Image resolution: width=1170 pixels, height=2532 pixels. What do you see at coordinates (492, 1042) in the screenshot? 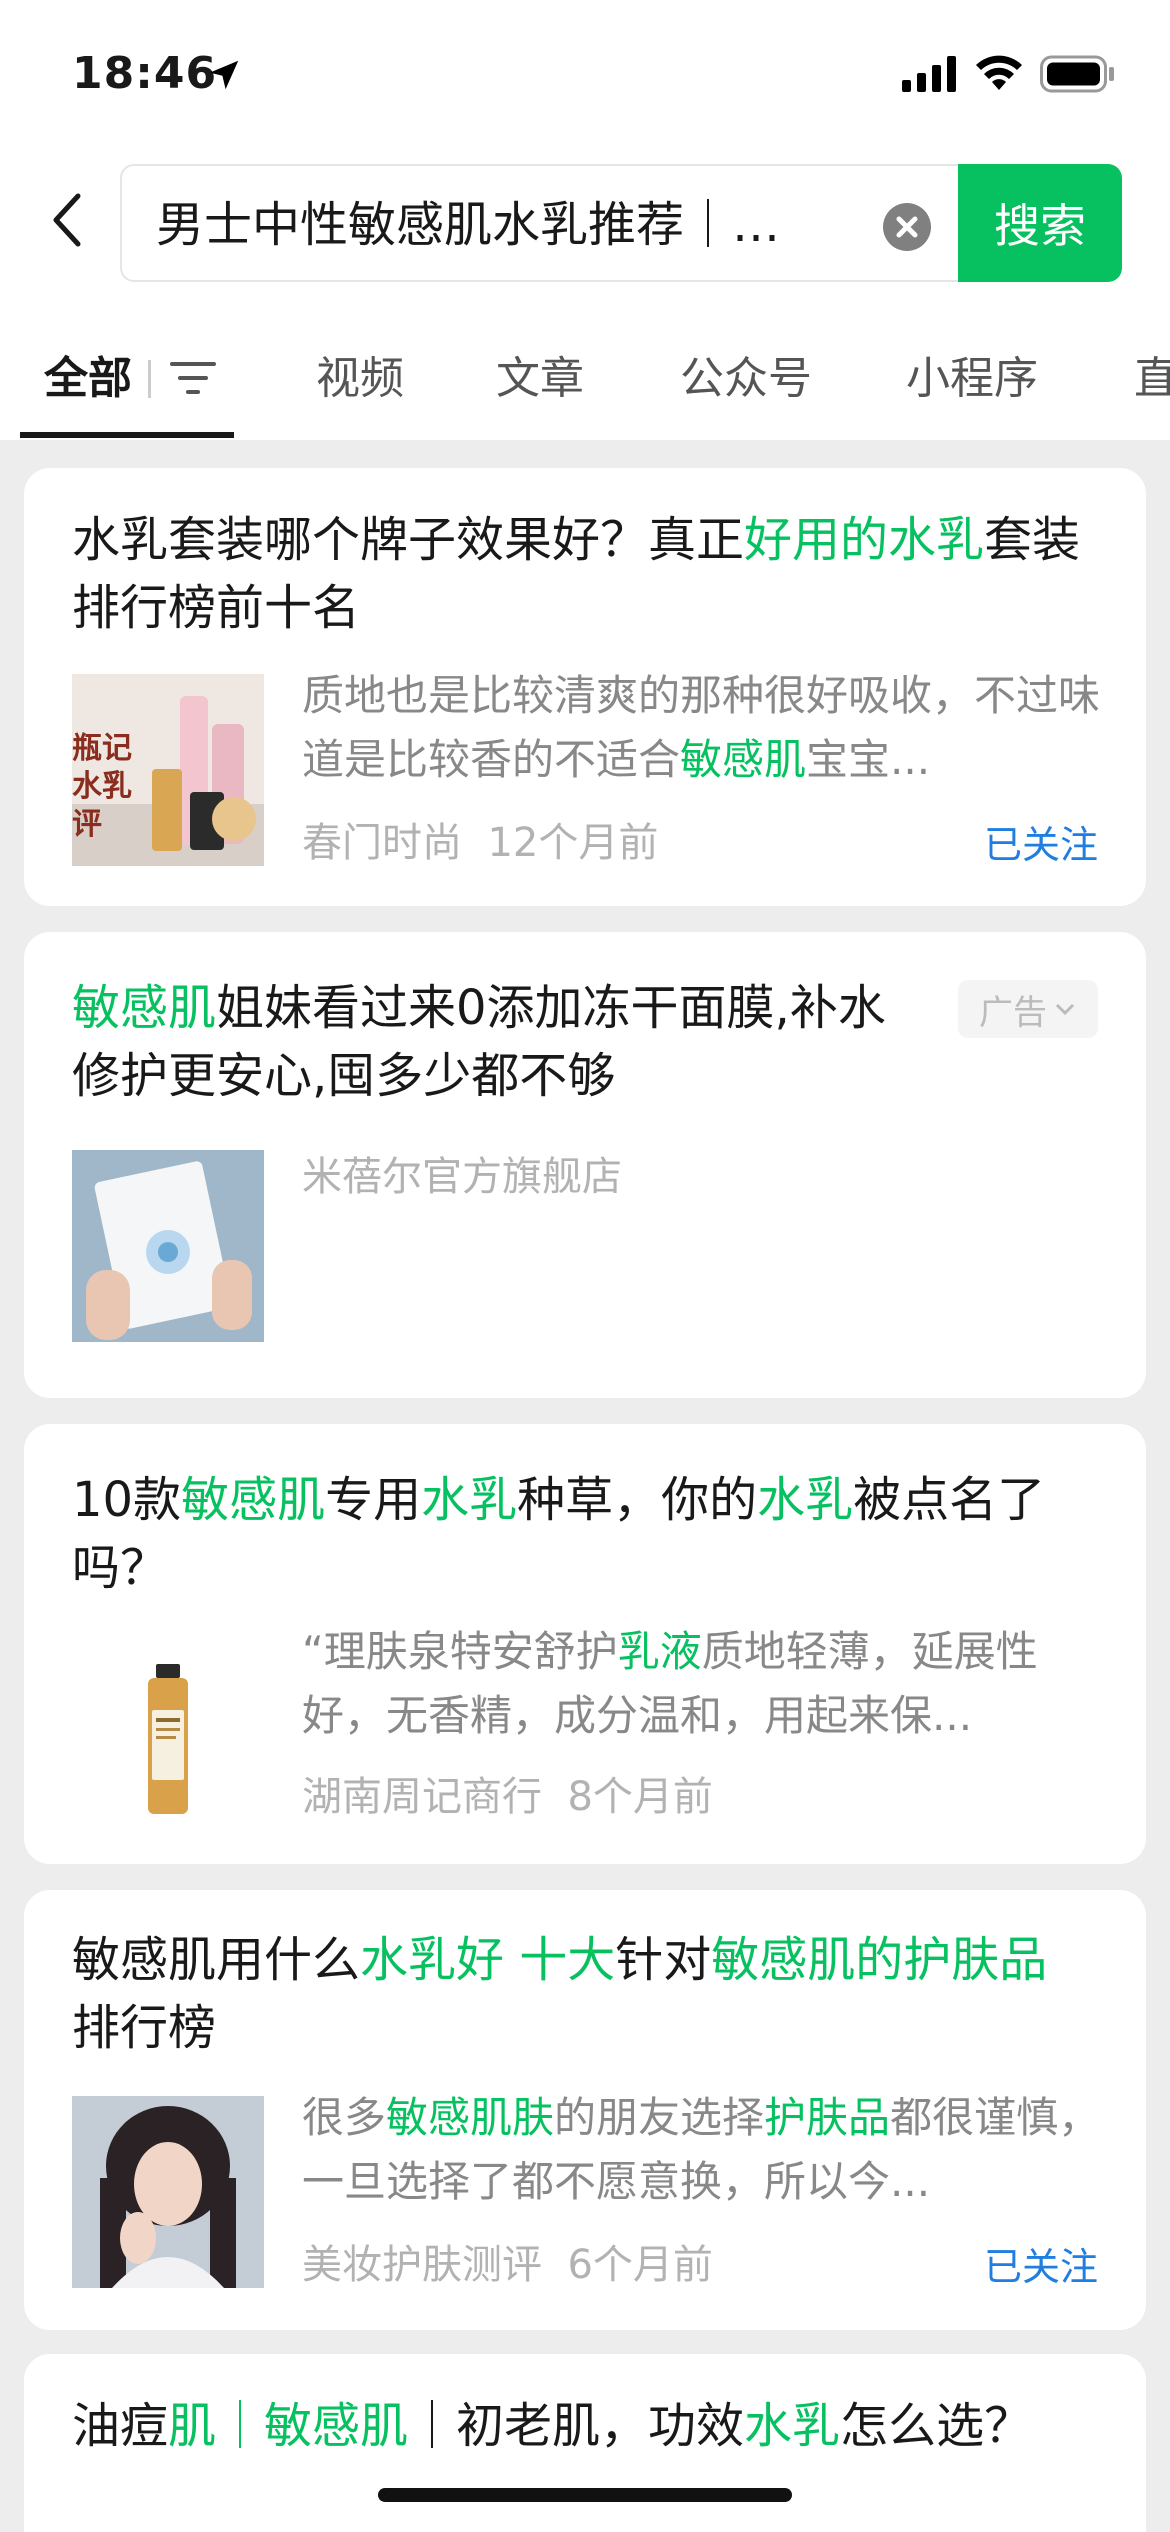
I see `ad-title: 敏感肌姐妹看过来0添加冻干面膜,补水修护更安心,囤多少都不够` at bounding box center [492, 1042].